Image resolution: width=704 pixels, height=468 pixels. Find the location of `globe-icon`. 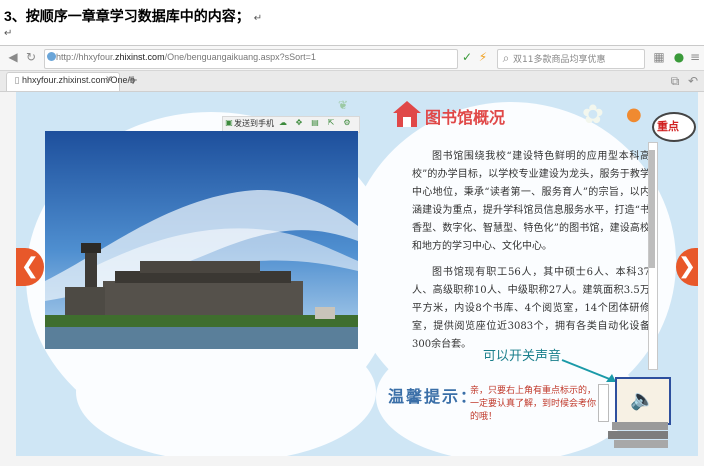

globe-icon is located at coordinates (51, 56).